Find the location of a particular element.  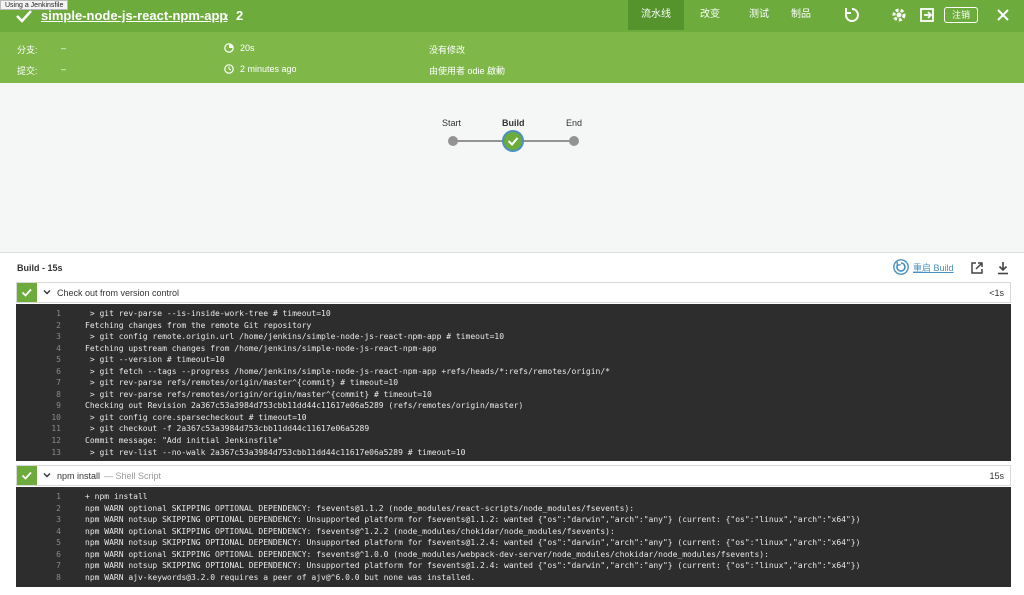

stage-label-start: Start is located at coordinates (452, 123).